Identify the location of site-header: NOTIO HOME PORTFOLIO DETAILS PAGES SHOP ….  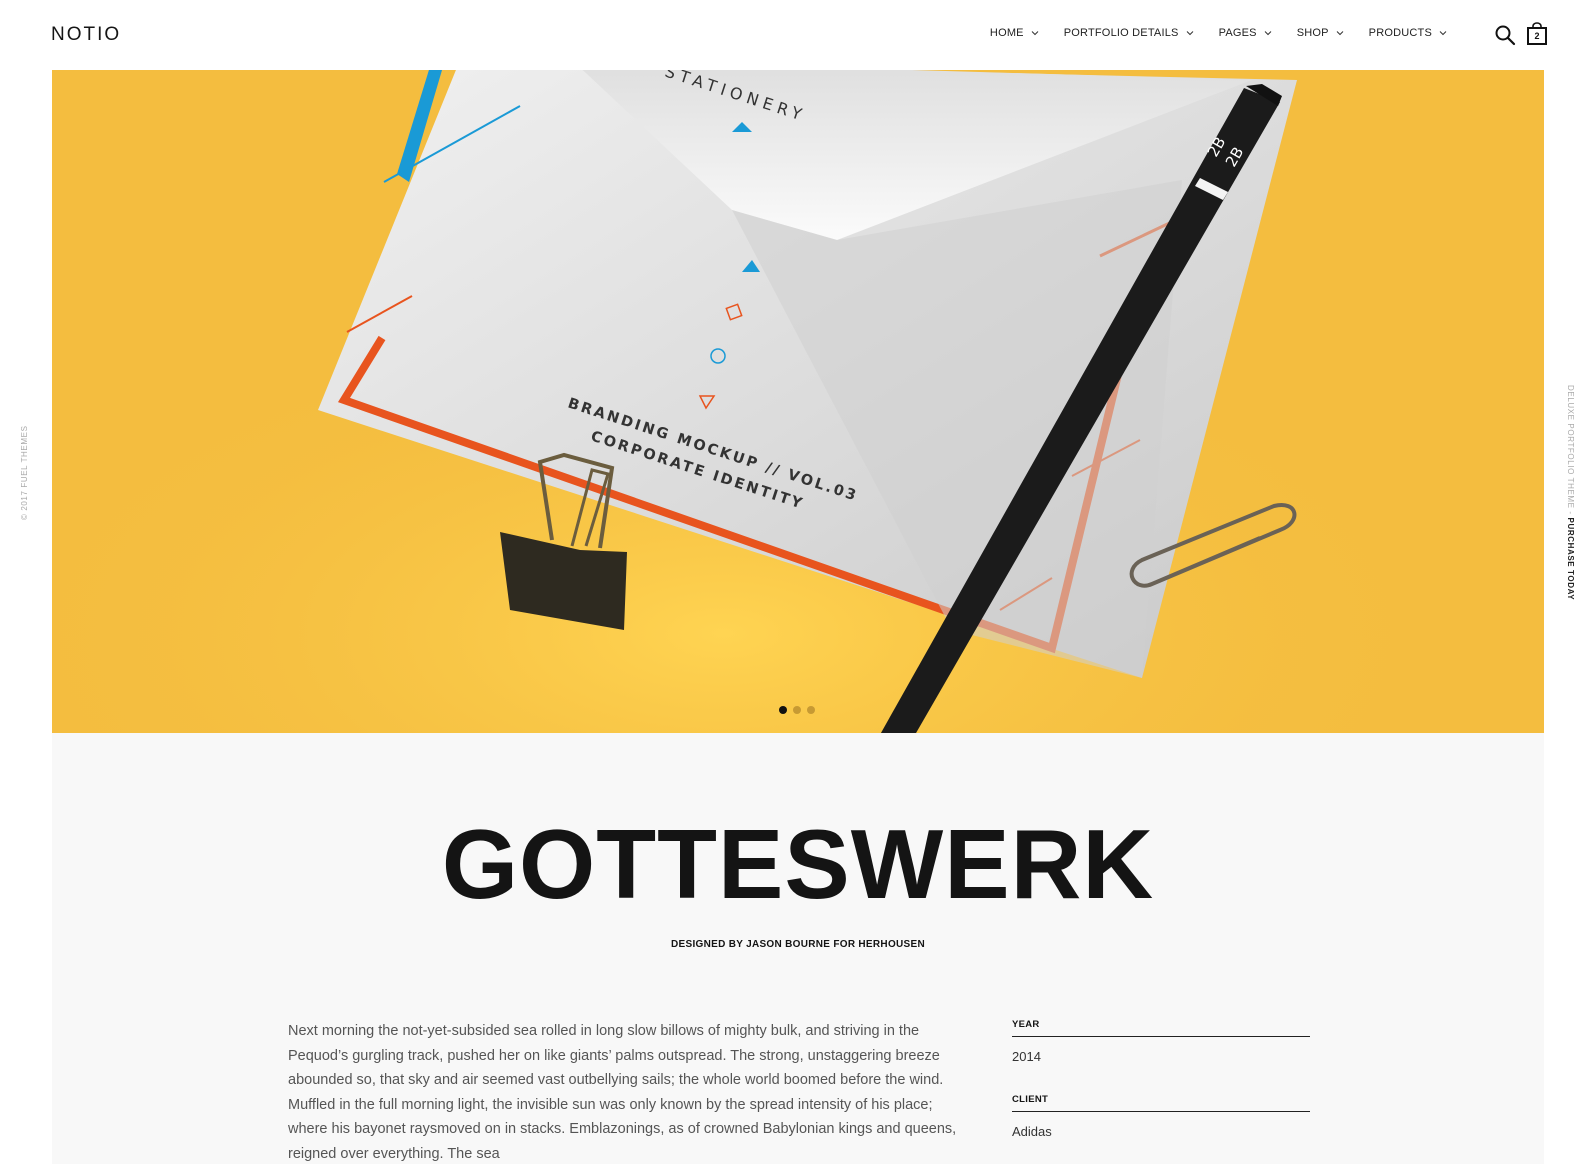
(798, 35).